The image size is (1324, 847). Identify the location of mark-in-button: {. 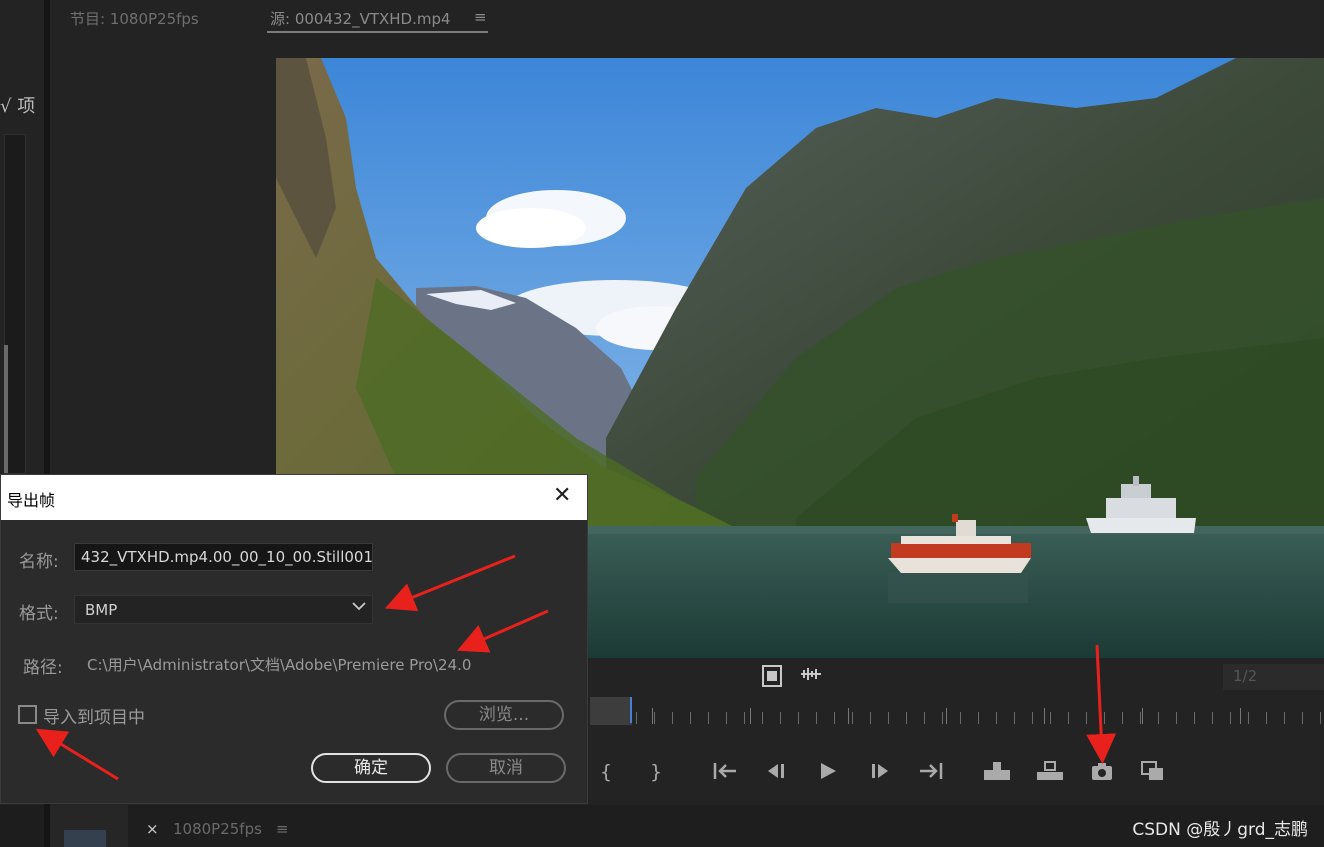
(606, 772).